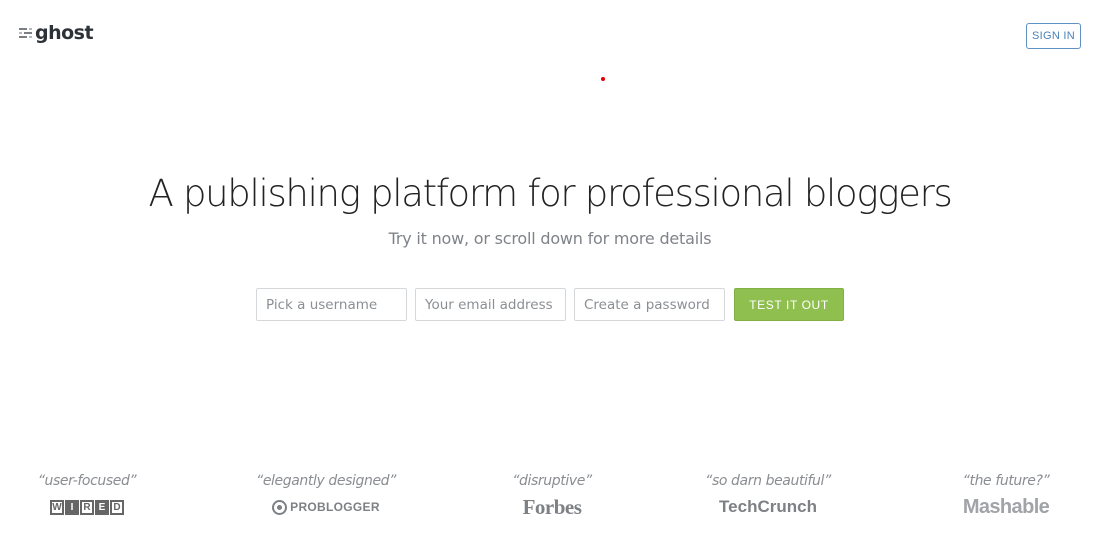 The width and height of the screenshot is (1100, 541). What do you see at coordinates (335, 507) in the screenshot?
I see `problogger-wordmark: PROBLOGGER` at bounding box center [335, 507].